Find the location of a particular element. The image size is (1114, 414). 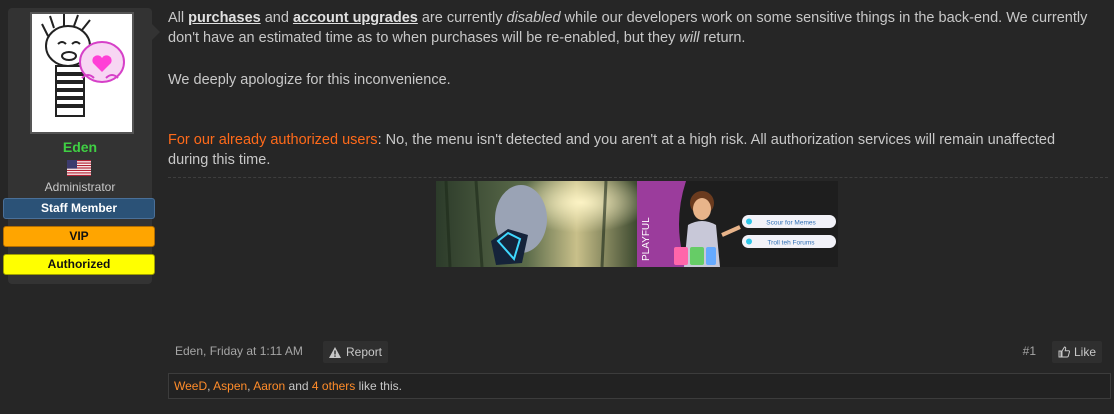

signature-divider is located at coordinates (638, 177).